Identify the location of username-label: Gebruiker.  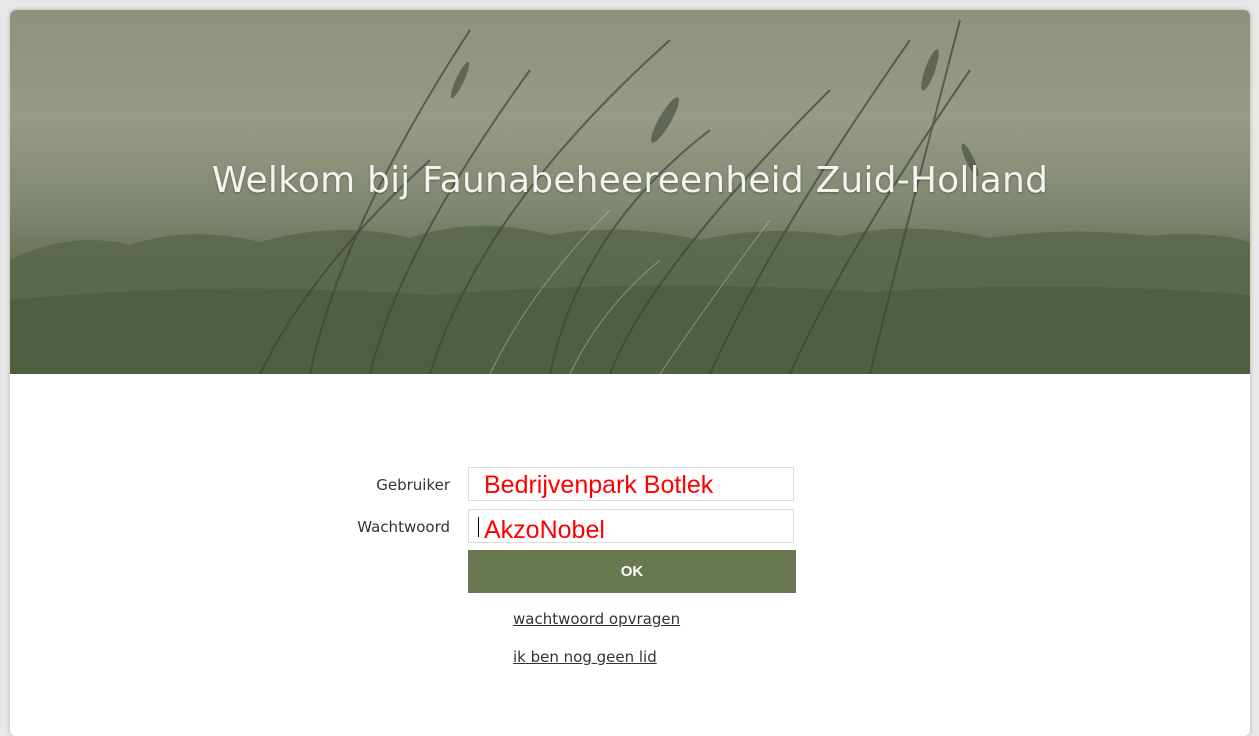
(413, 485).